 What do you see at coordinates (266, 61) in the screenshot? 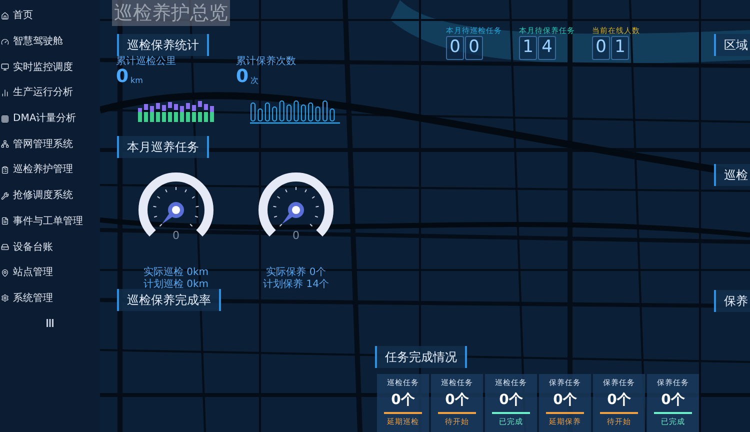
I see `metric-label: 累计保养次数` at bounding box center [266, 61].